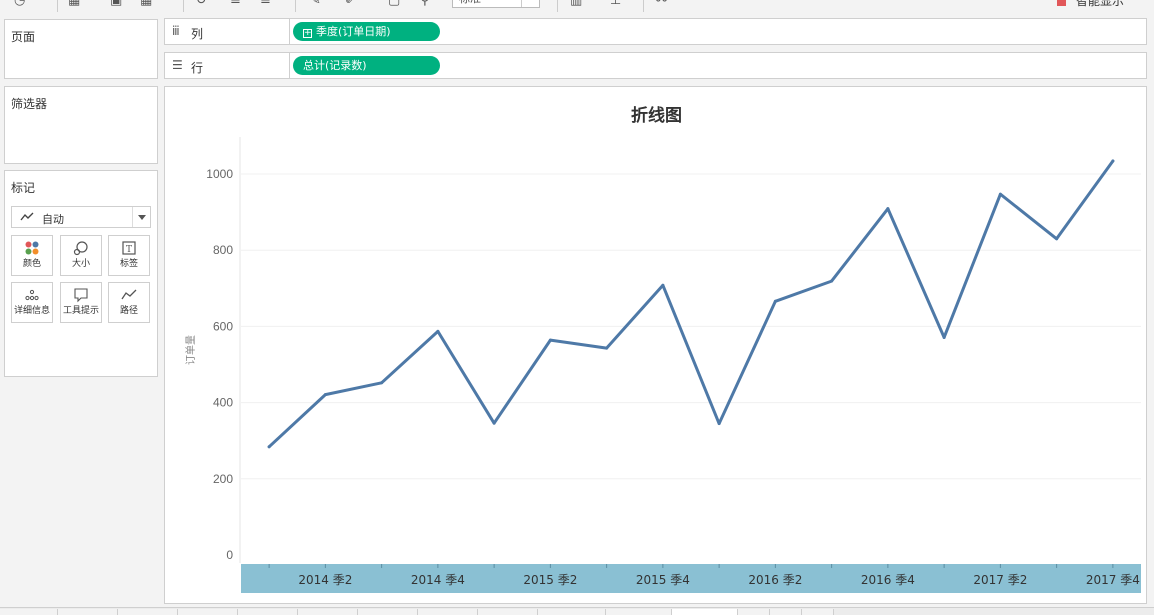  Describe the element at coordinates (81, 247) in the screenshot. I see `size-icon` at that location.